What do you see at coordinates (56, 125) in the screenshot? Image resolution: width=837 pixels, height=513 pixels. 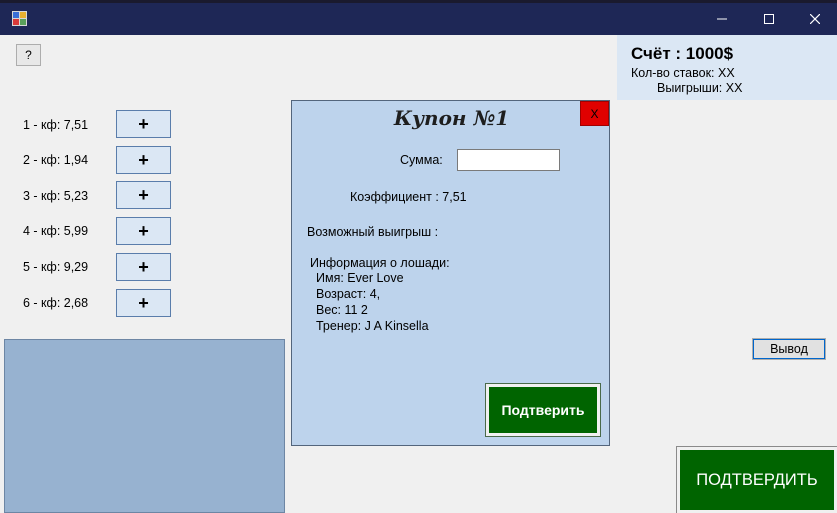 I see `horse-1-label: 1 - кф: 7,51` at bounding box center [56, 125].